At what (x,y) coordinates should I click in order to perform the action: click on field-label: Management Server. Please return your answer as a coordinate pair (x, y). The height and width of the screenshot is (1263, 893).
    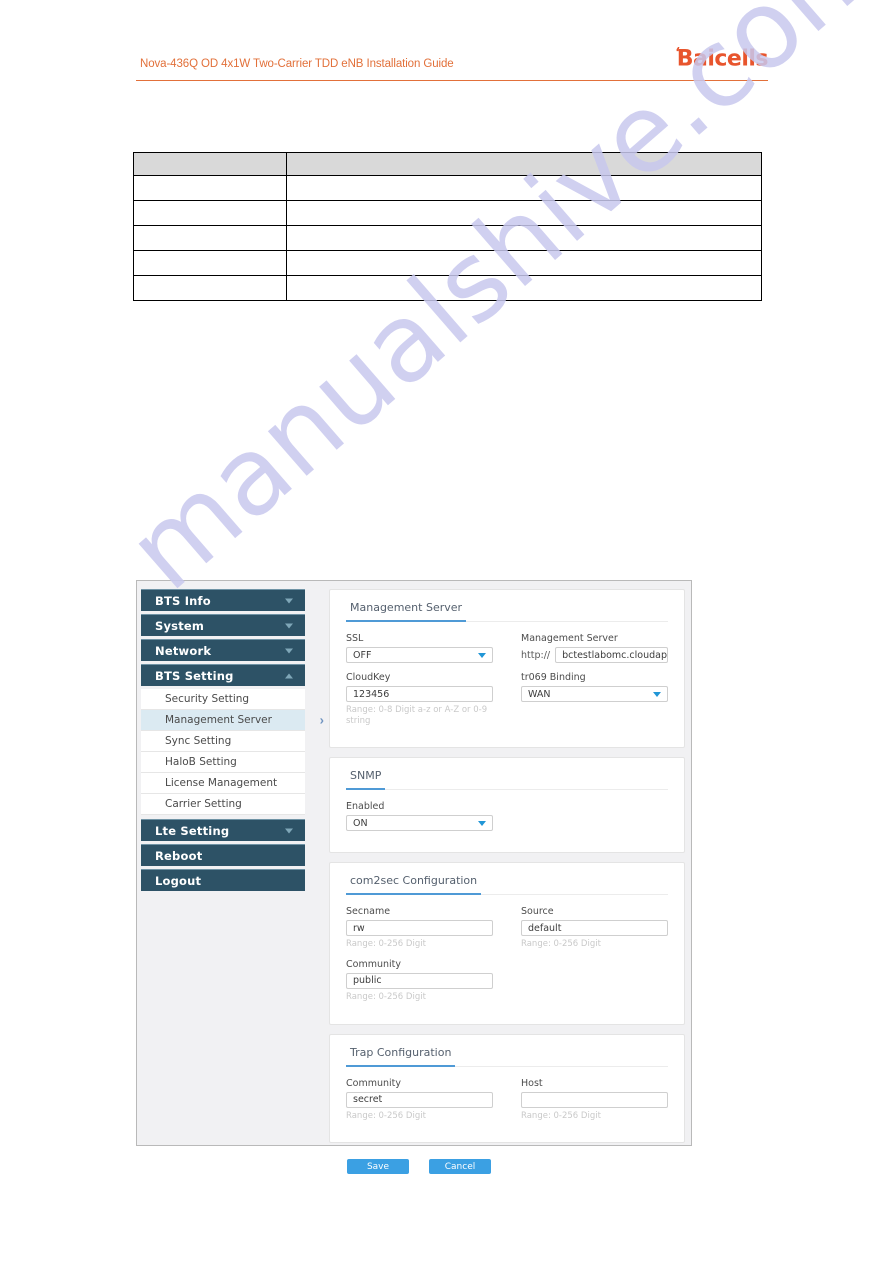
    Looking at the image, I should click on (569, 638).